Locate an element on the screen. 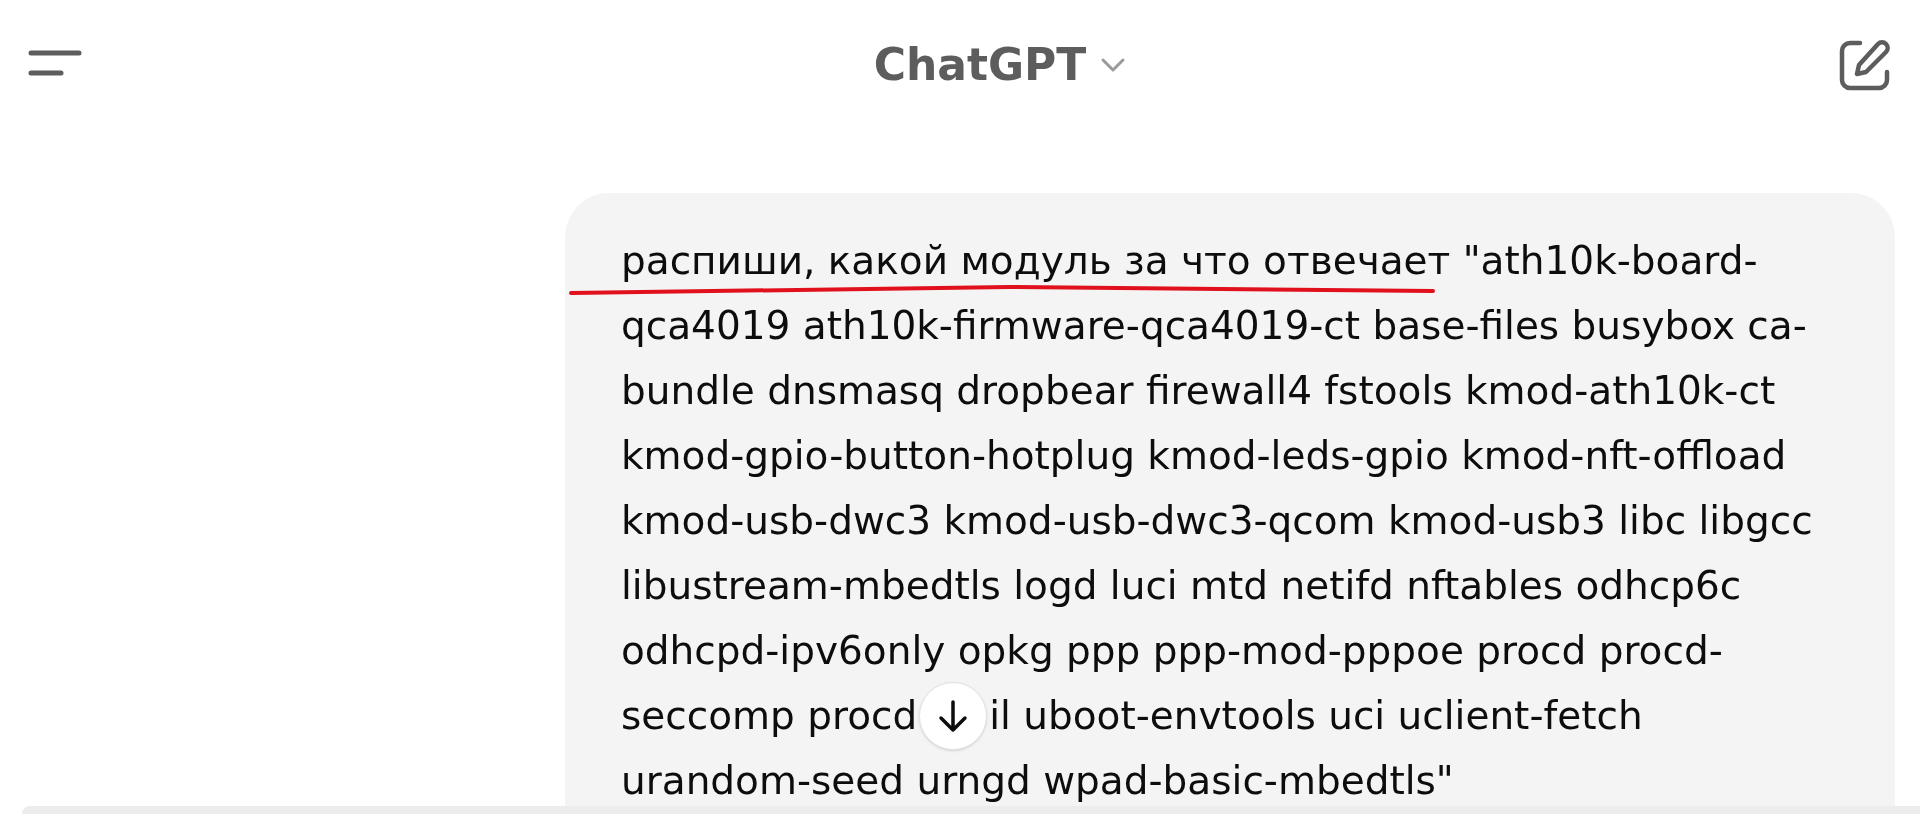 This screenshot has width=1920, height=814. message-text: bundle dnsmasq dropbear firewall4 fstools kmod-ath10k-ct is located at coordinates (1198, 390).